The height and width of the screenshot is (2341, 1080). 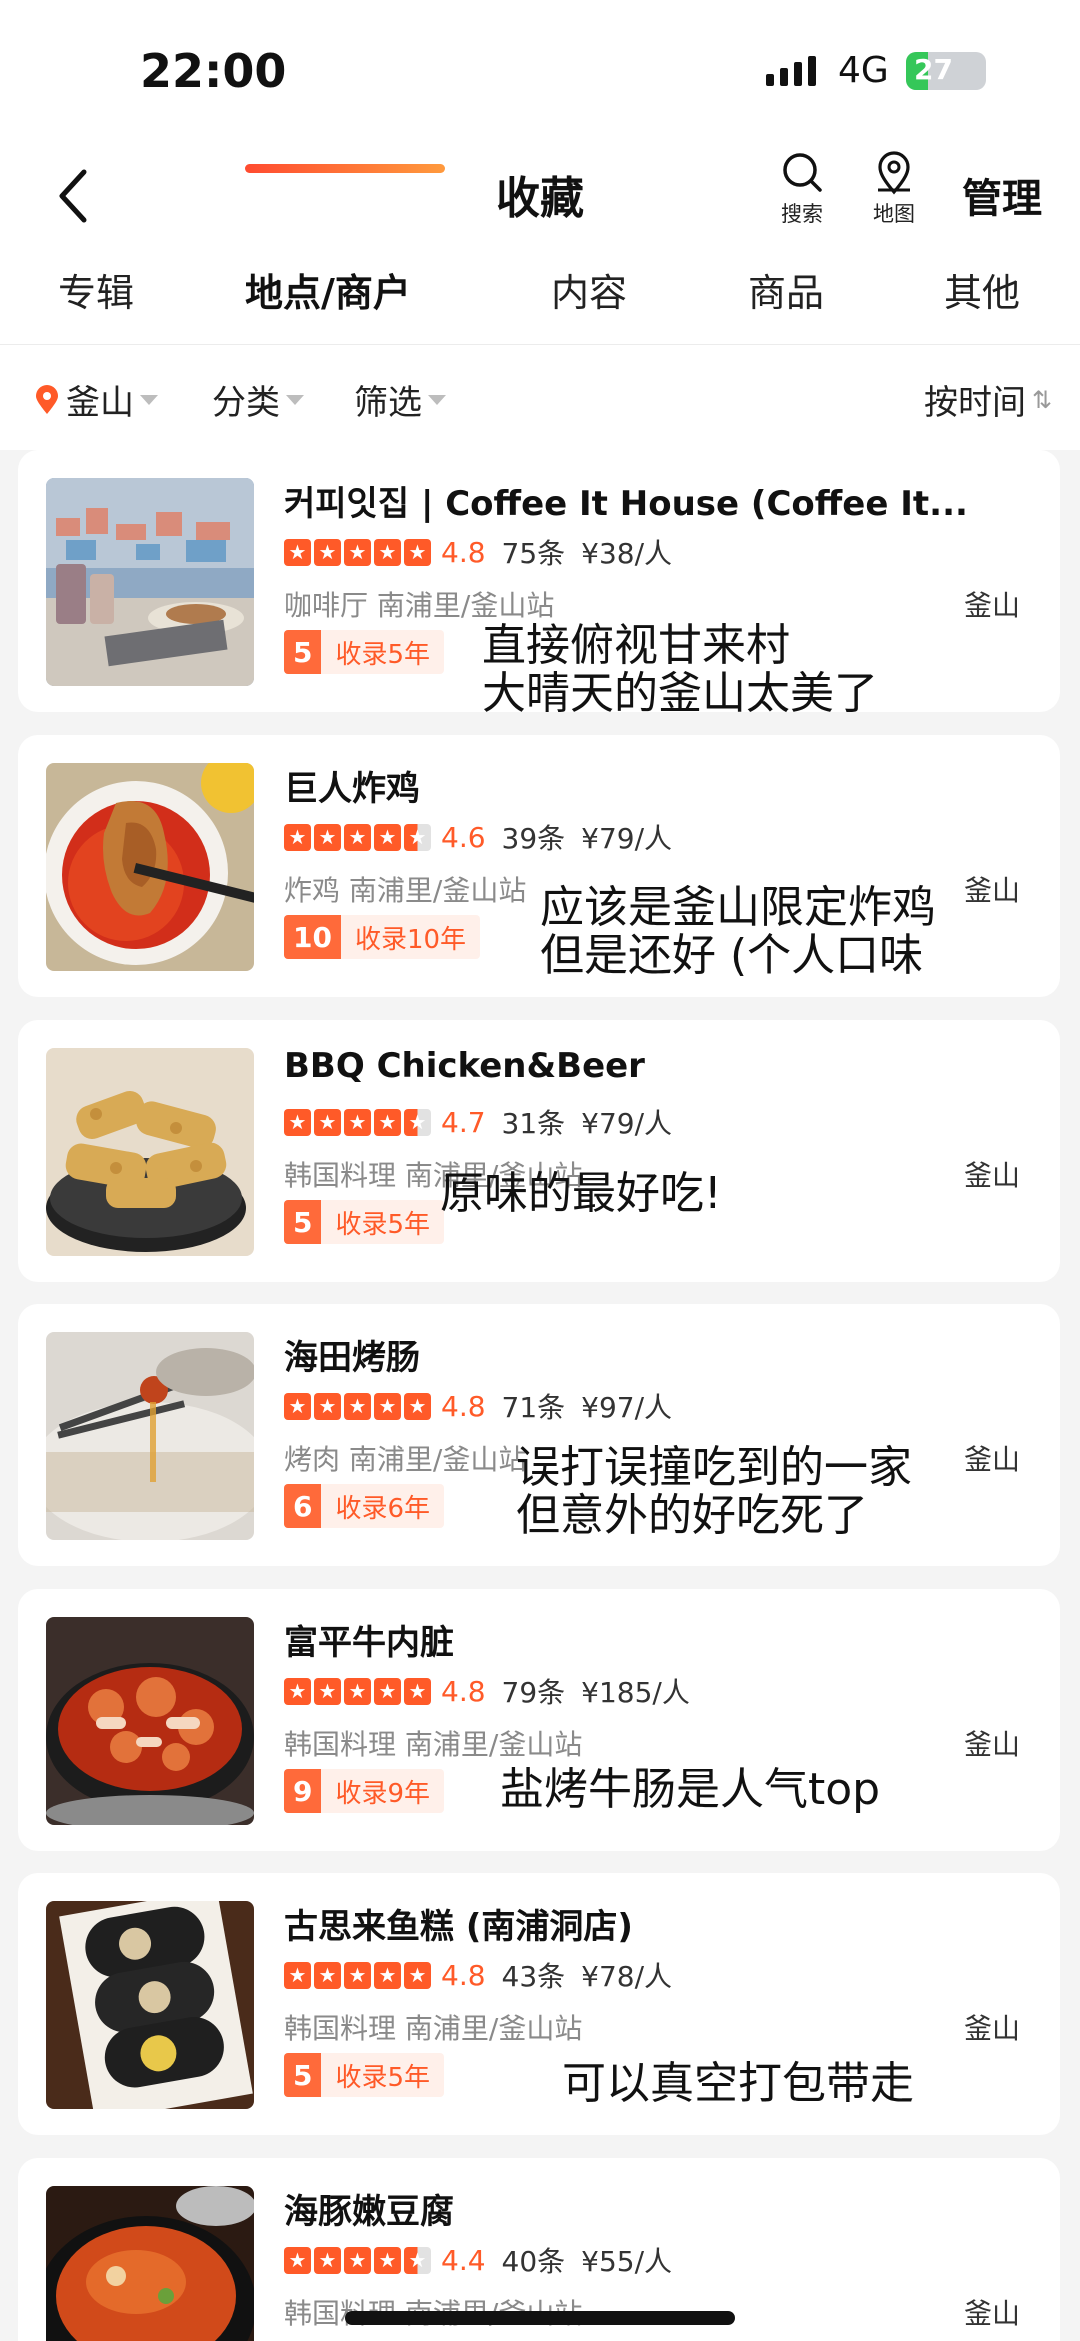 I want to click on price-per-person: ¥38/人, so click(x=627, y=553).